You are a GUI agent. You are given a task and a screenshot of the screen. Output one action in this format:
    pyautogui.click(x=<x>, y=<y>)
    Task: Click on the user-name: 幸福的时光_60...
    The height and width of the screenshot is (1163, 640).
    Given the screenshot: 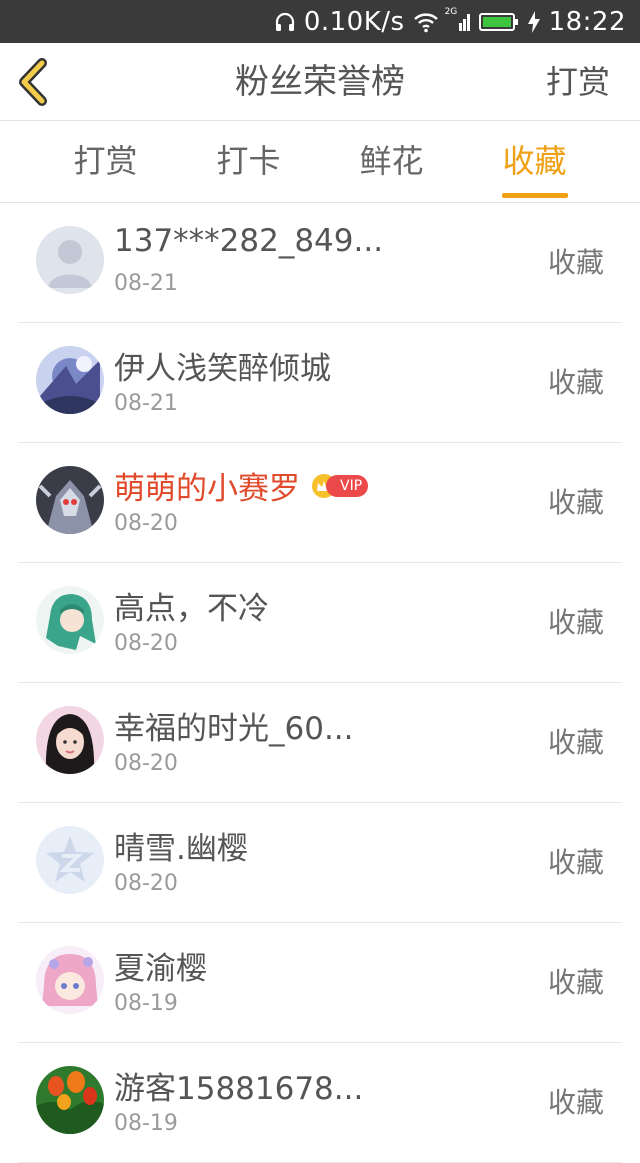 What is the action you would take?
    pyautogui.click(x=234, y=729)
    